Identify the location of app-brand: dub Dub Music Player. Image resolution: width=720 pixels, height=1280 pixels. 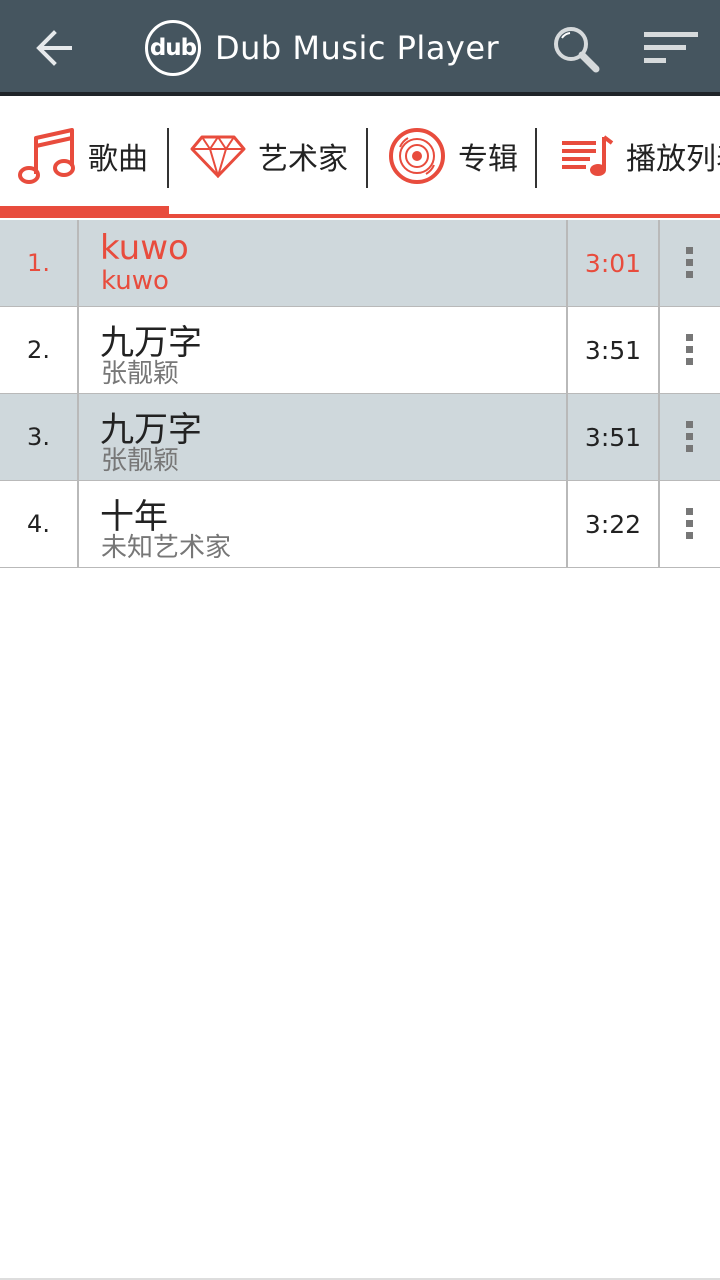
(322, 48).